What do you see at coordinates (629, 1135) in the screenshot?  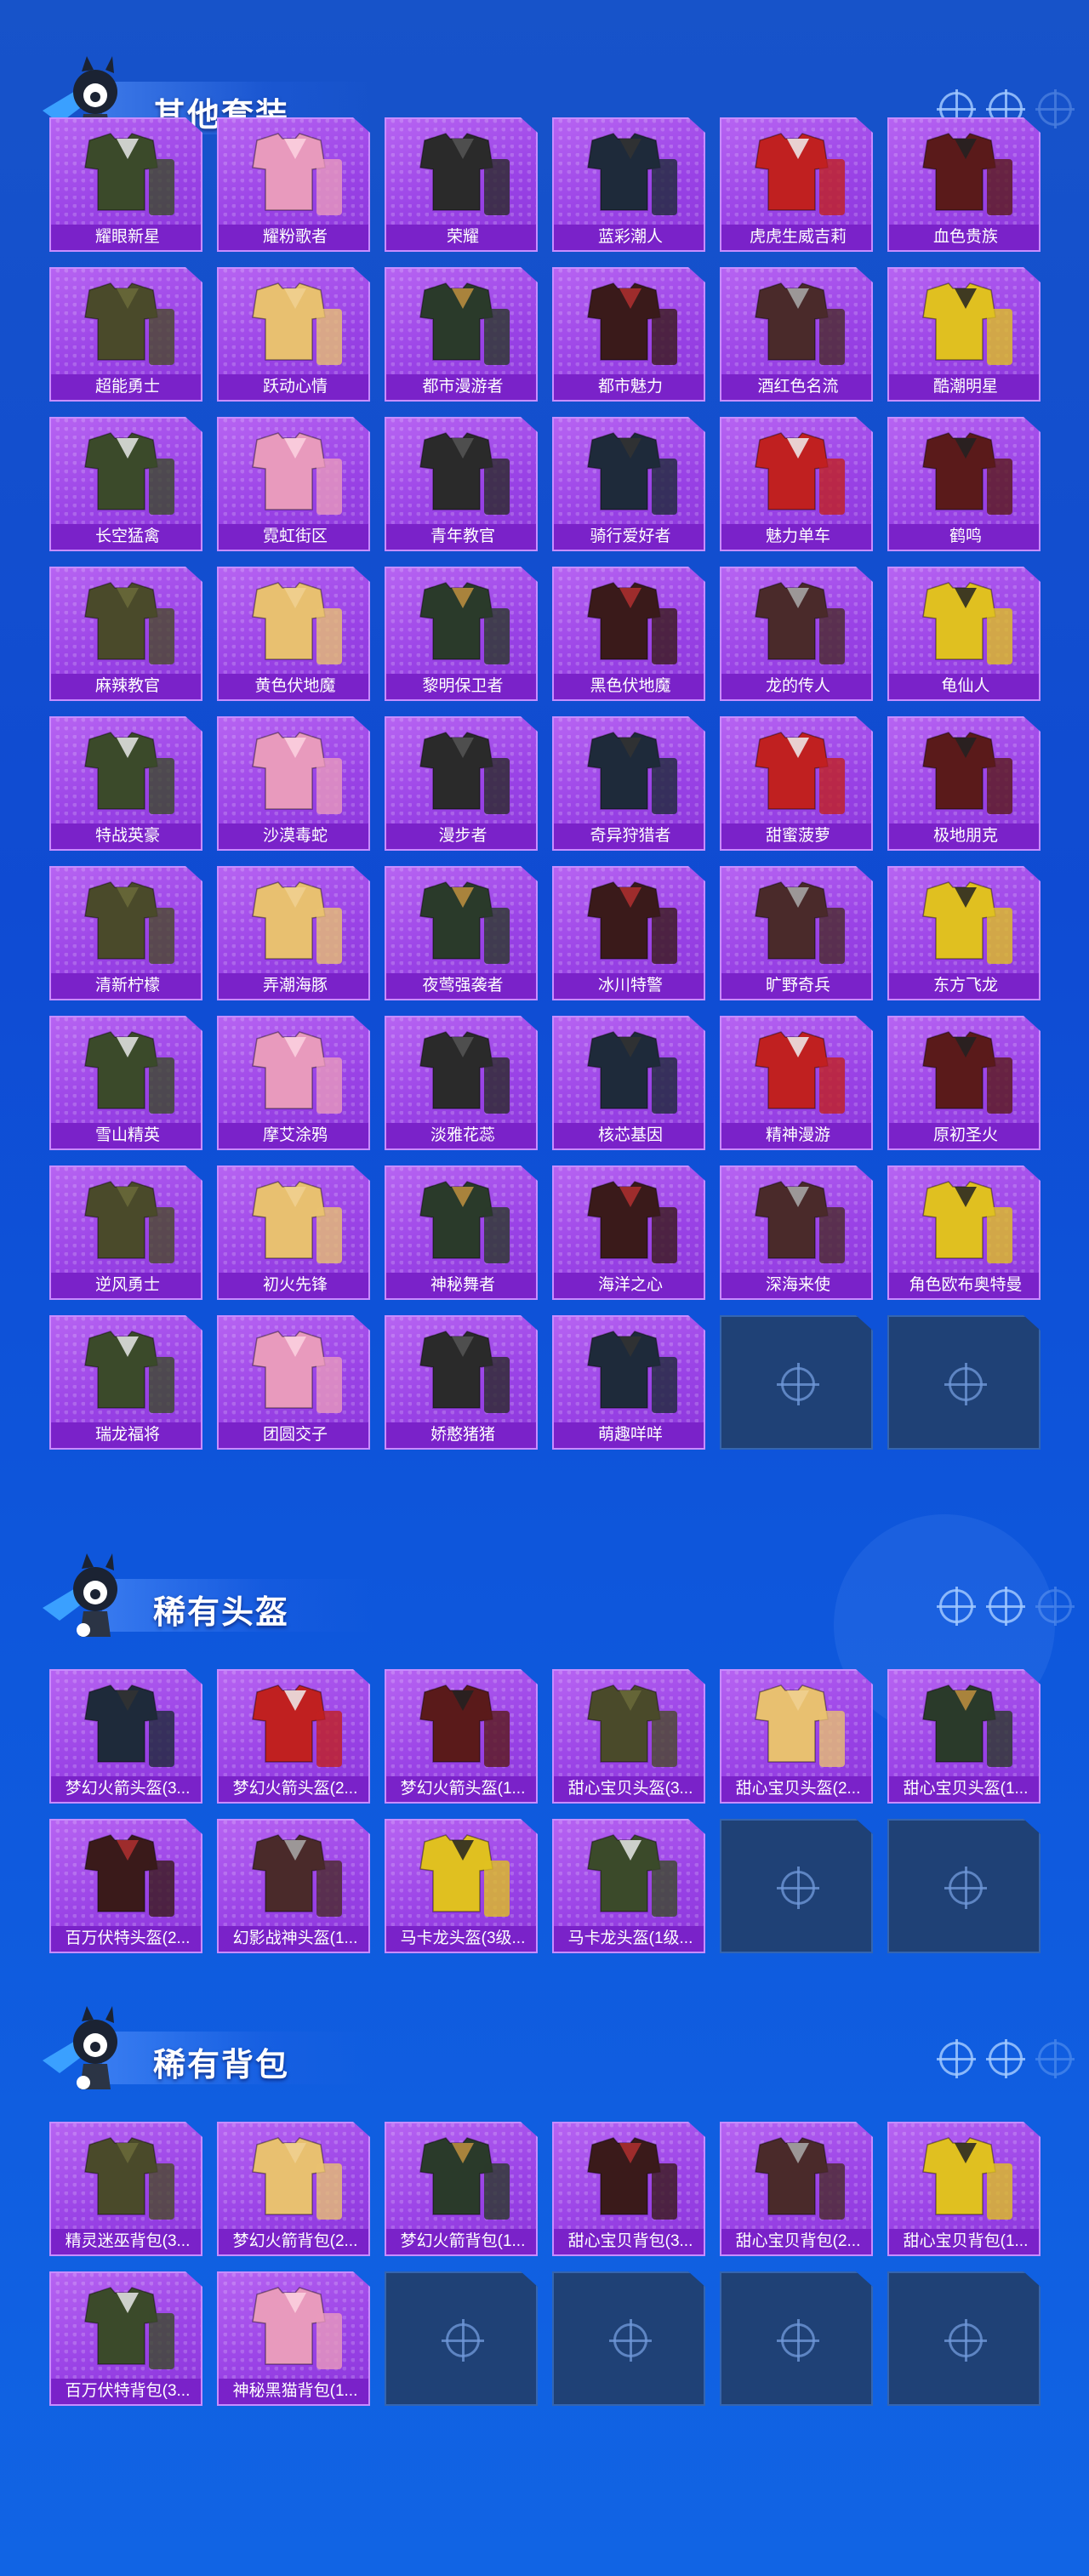 I see `item-label: 核芯基因` at bounding box center [629, 1135].